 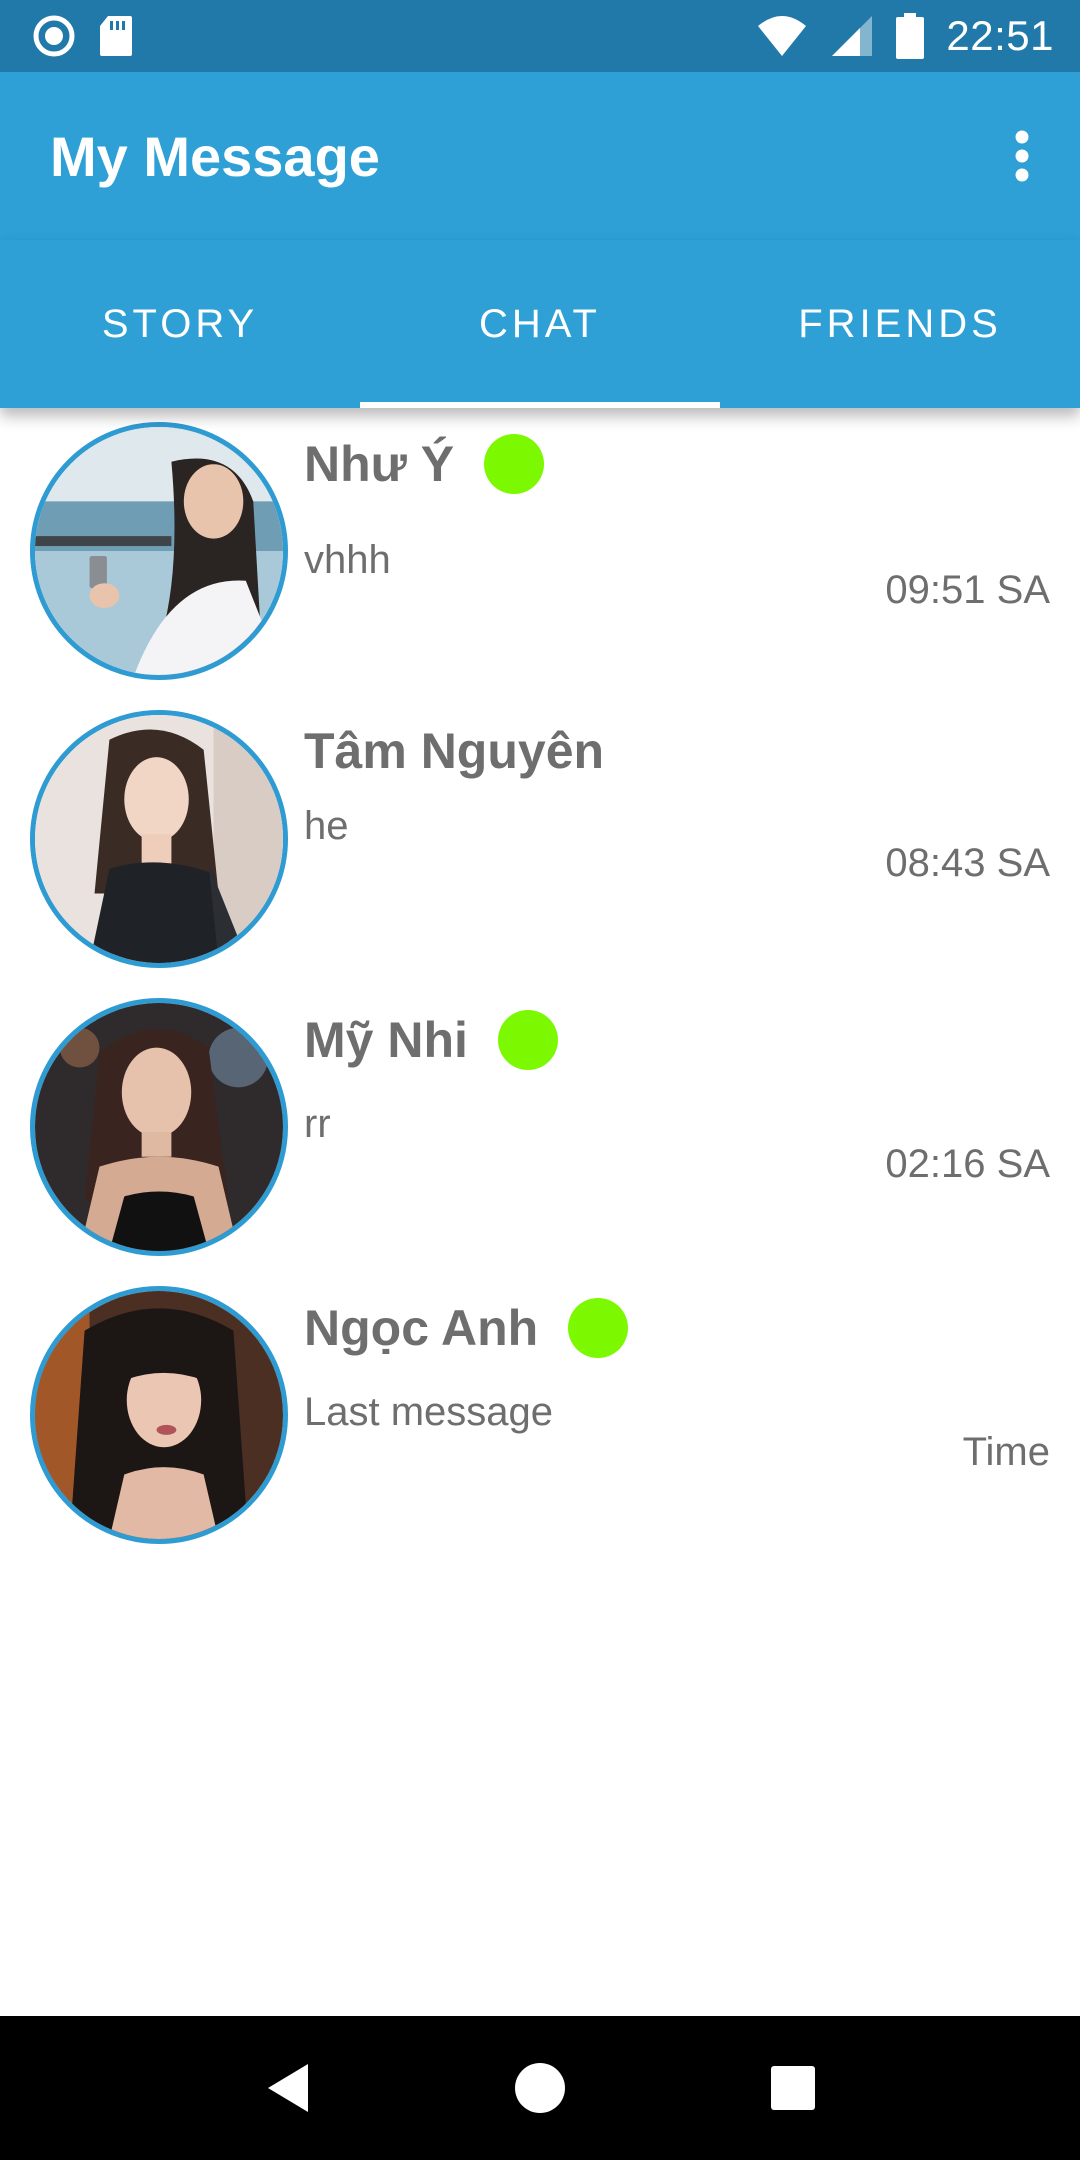 I want to click on tab-bar: STORY CHAT FRIENDS, so click(x=540, y=324).